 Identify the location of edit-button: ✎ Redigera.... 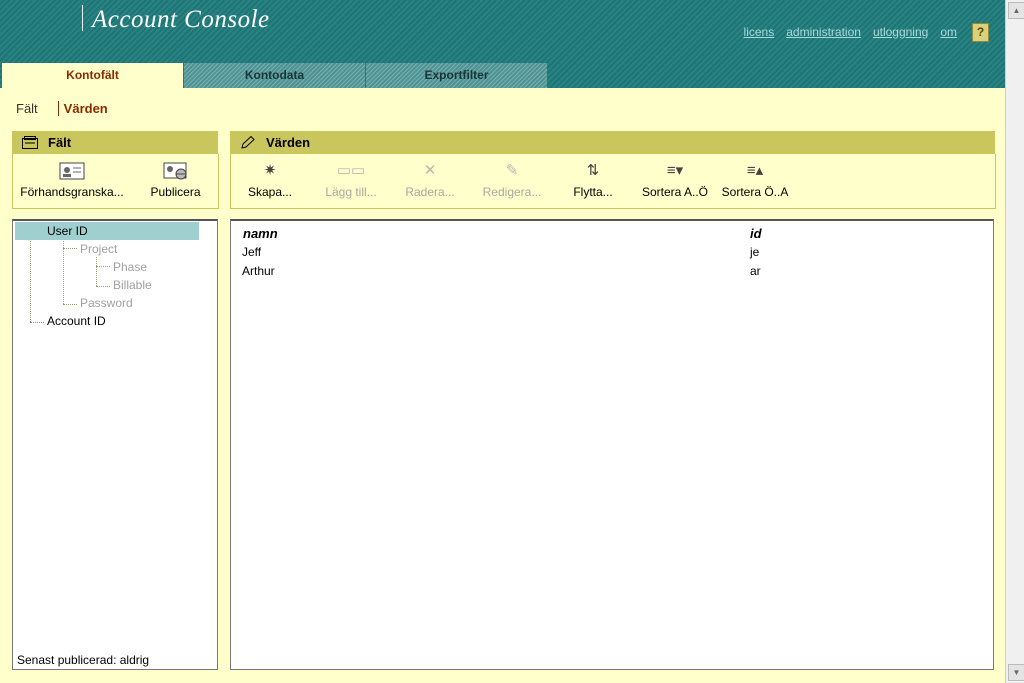
(512, 180).